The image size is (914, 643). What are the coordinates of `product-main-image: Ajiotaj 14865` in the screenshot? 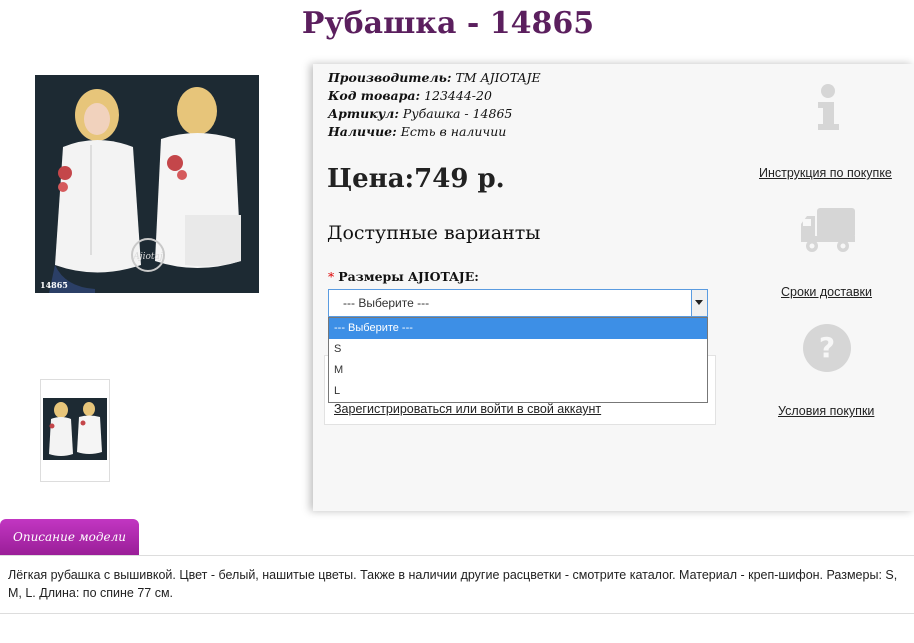 It's located at (147, 184).